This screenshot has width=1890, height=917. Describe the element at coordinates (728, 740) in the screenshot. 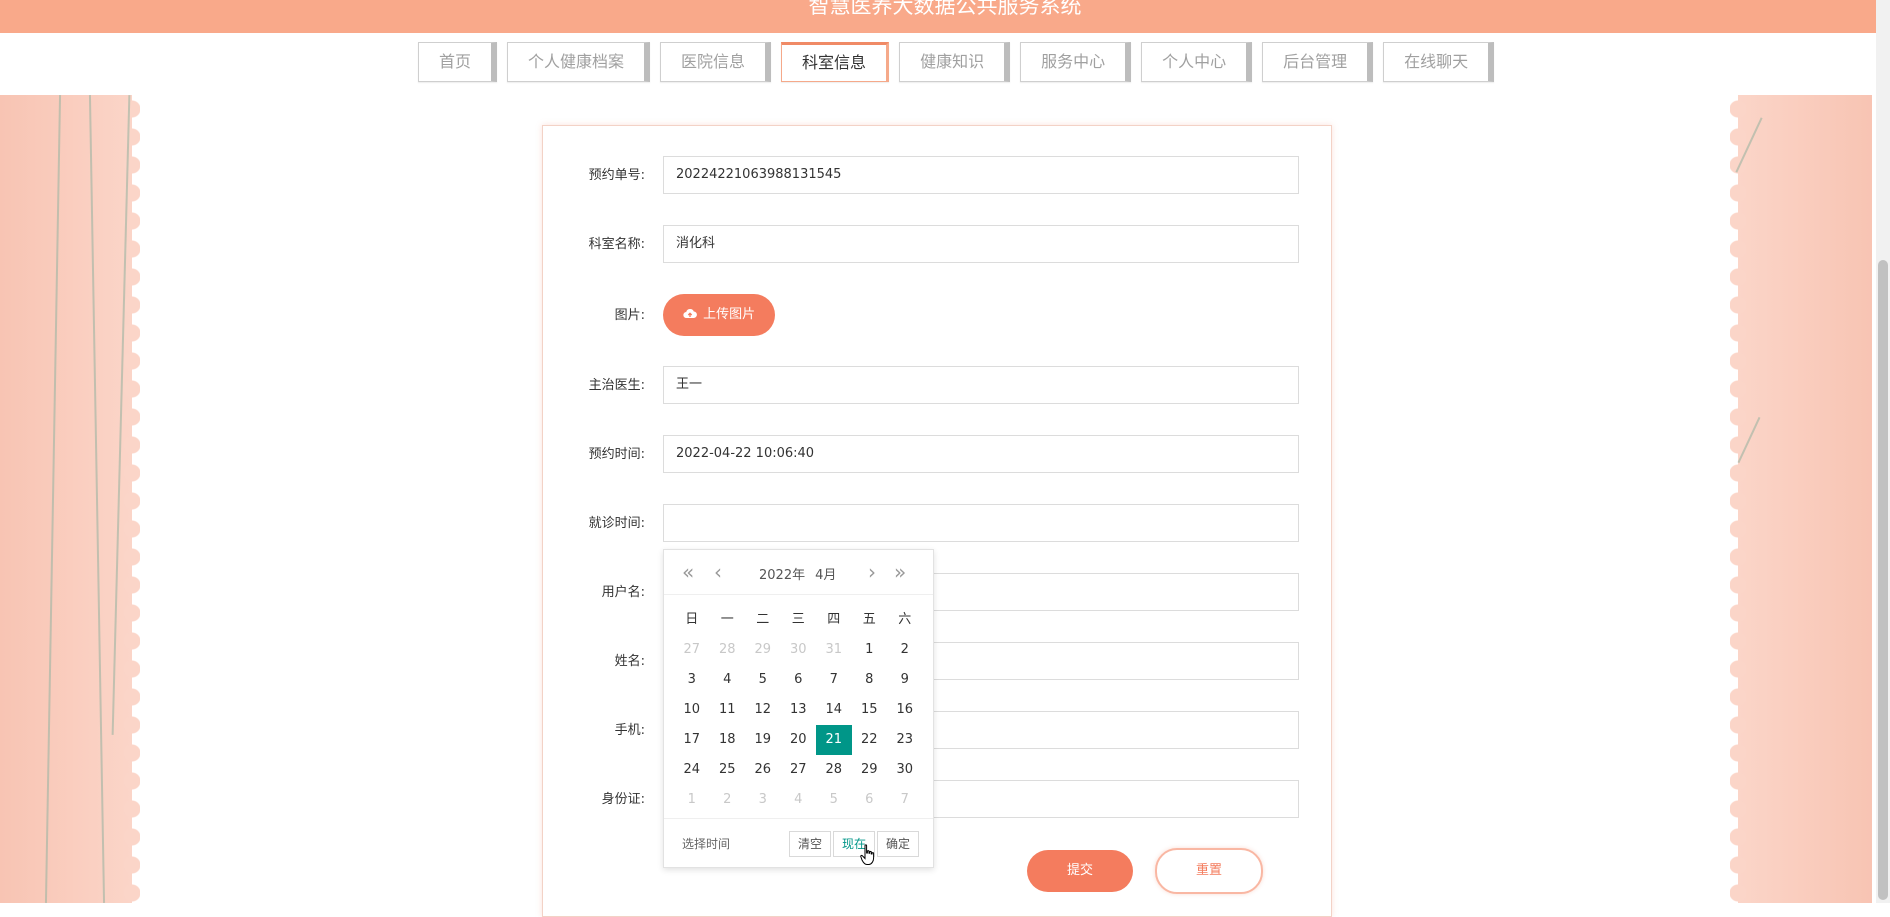

I see `date-cell: 18` at that location.